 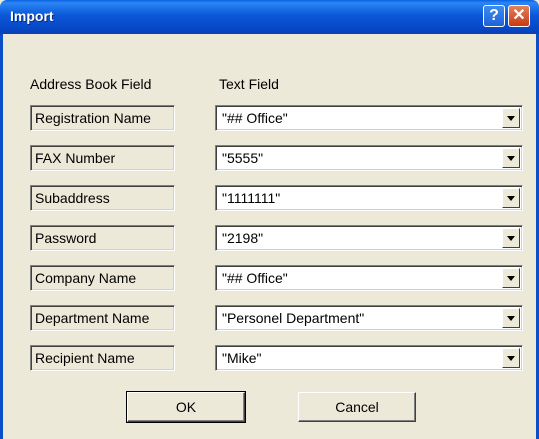 I want to click on field-row: Department Name "Personel Department", so click(x=269, y=318).